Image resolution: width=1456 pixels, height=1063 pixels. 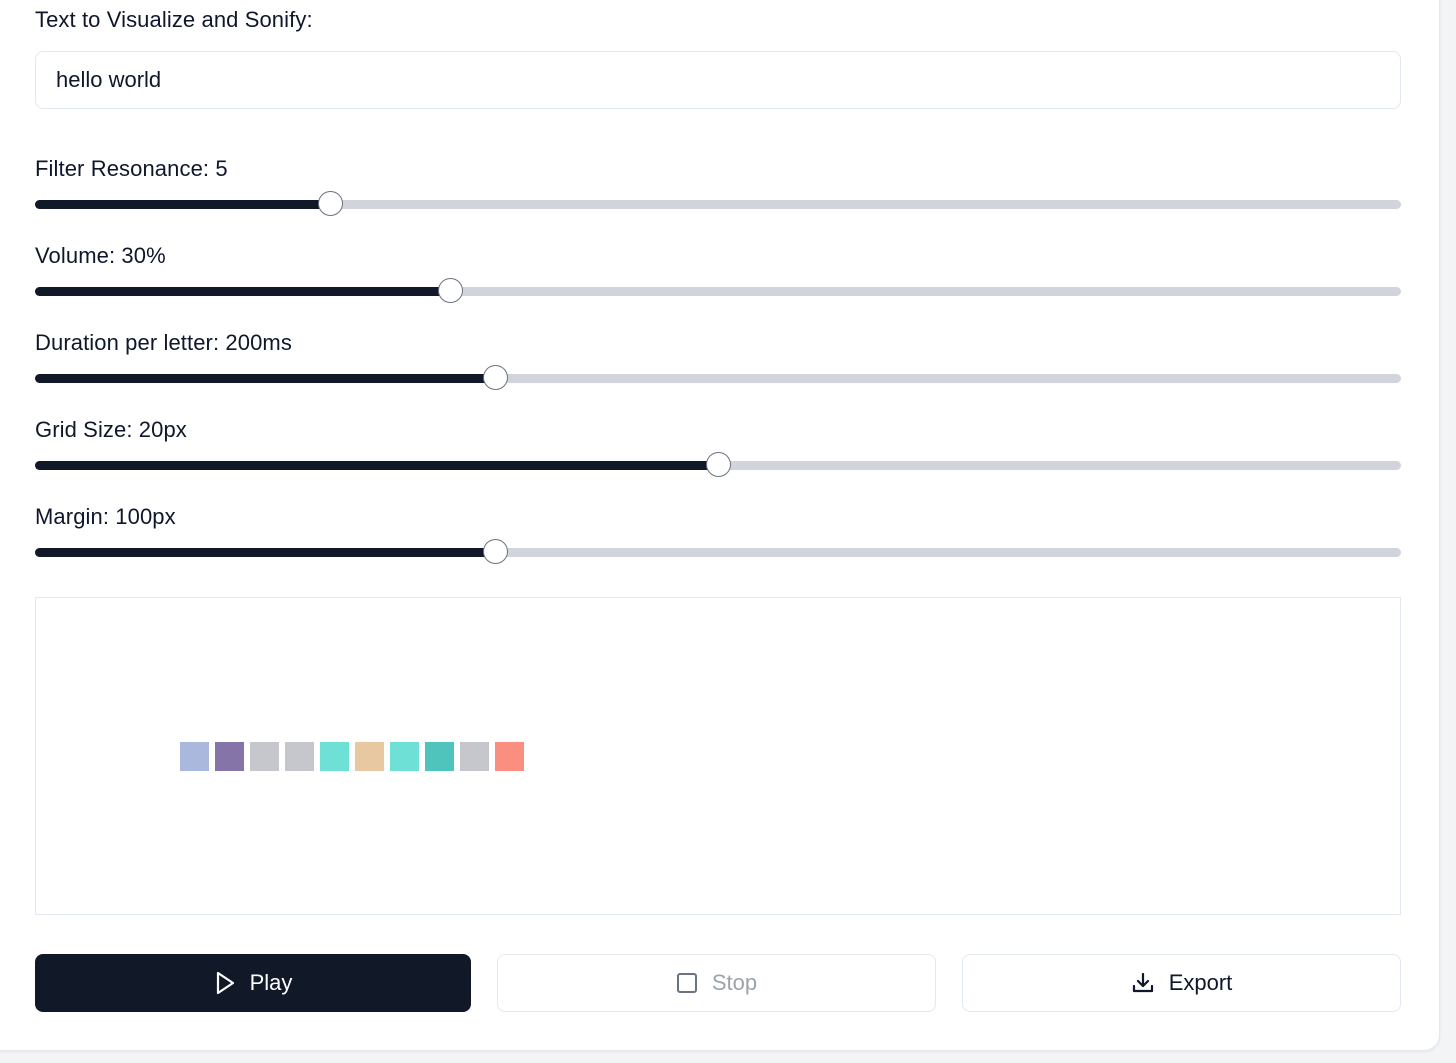 I want to click on download-icon, so click(x=1143, y=983).